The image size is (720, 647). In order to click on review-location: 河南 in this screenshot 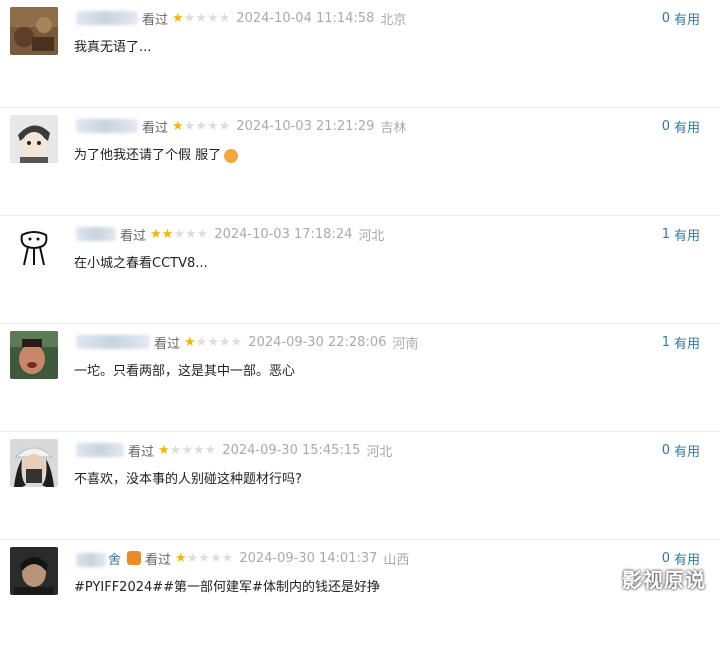, I will do `click(405, 344)`.